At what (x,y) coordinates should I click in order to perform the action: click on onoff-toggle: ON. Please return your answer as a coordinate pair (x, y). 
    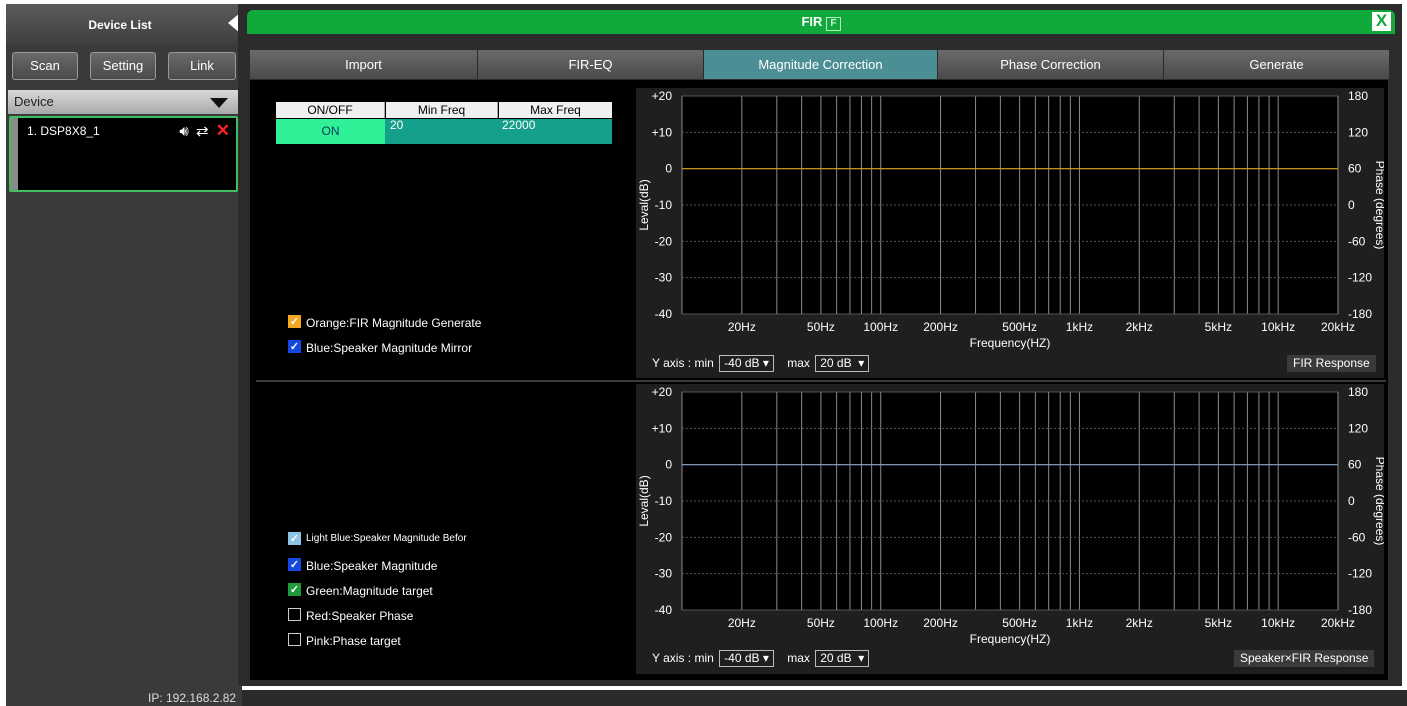
    Looking at the image, I should click on (330, 131).